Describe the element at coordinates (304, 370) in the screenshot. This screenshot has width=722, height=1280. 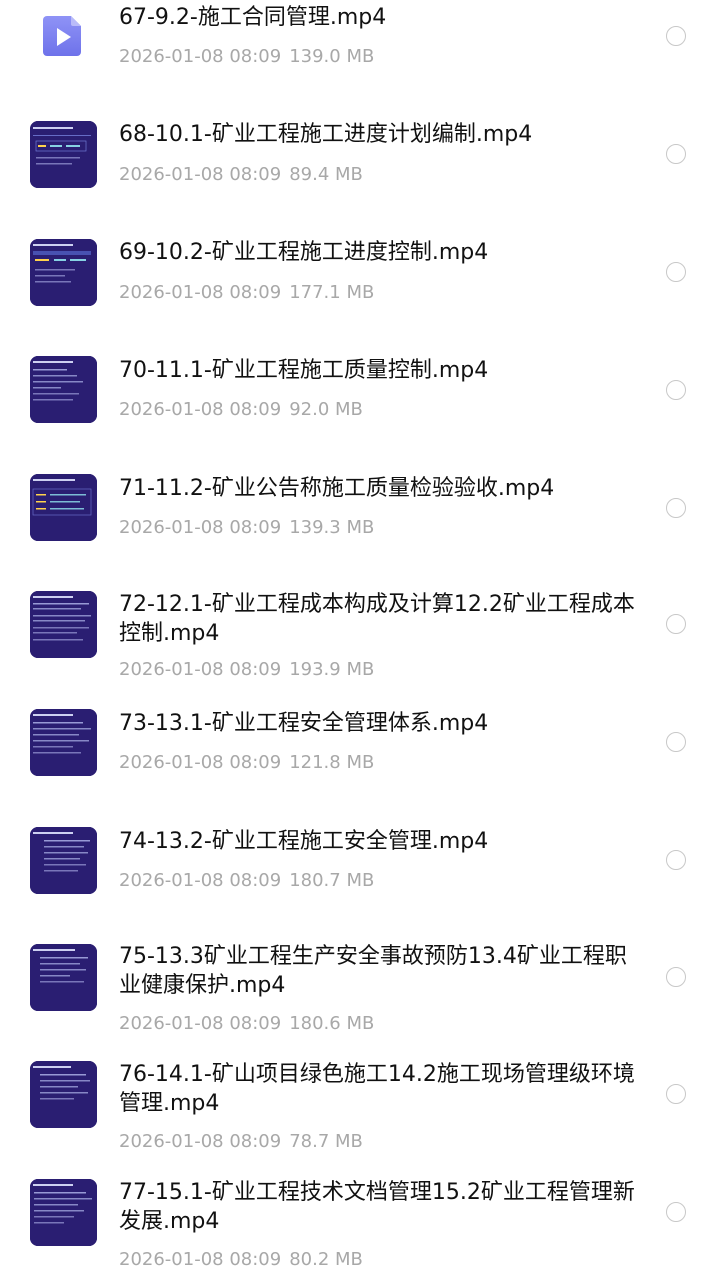
I see `file-name: 70-11.1-矿业工程施工质量控制.mp4` at that location.